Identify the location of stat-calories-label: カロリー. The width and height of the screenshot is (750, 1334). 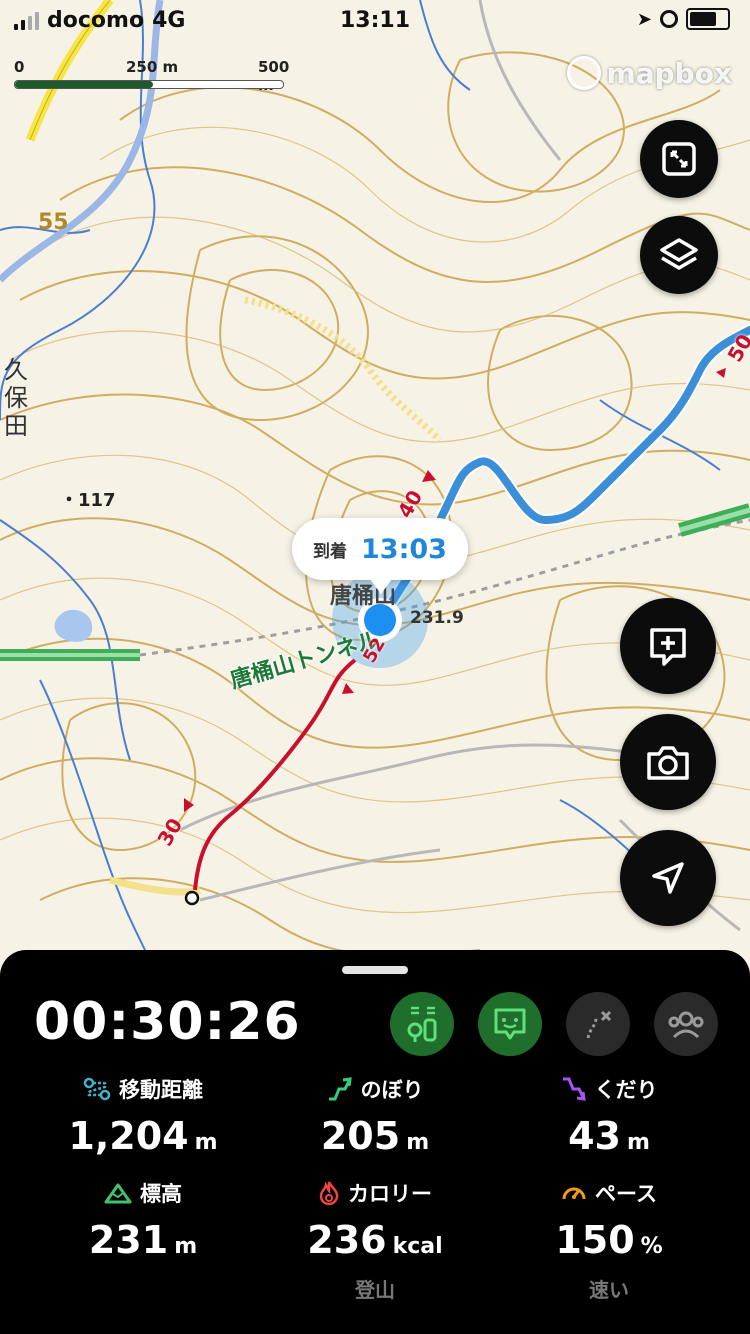
(390, 1194).